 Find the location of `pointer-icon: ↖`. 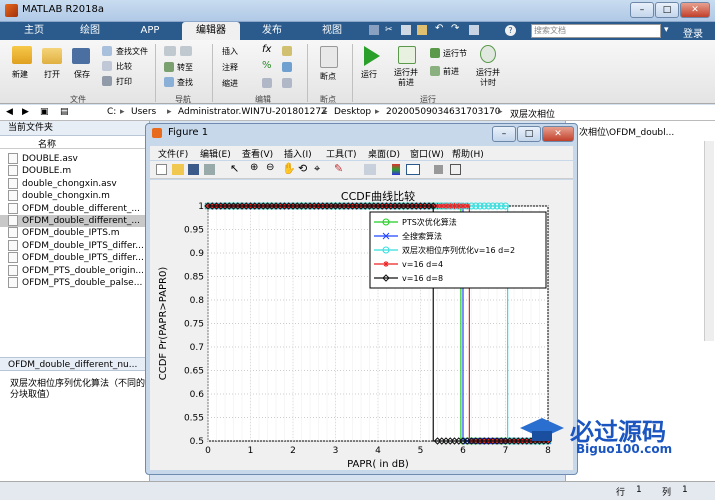

pointer-icon: ↖ is located at coordinates (234, 168).